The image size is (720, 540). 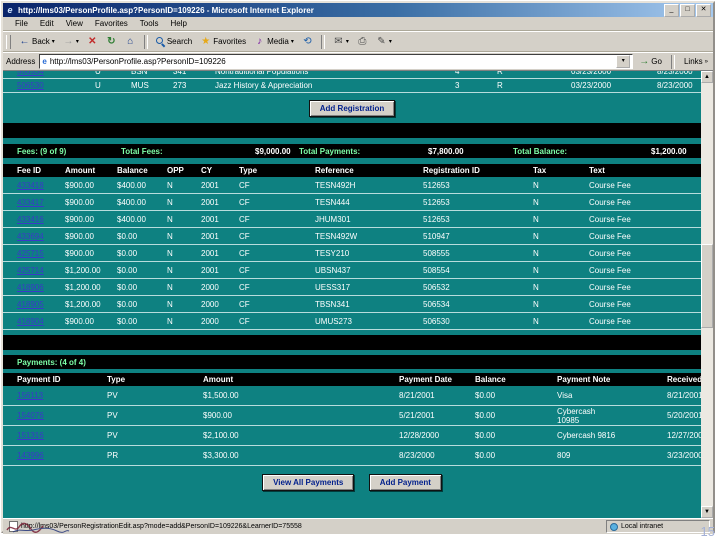 I want to click on cell: BSN, so click(x=150, y=75).